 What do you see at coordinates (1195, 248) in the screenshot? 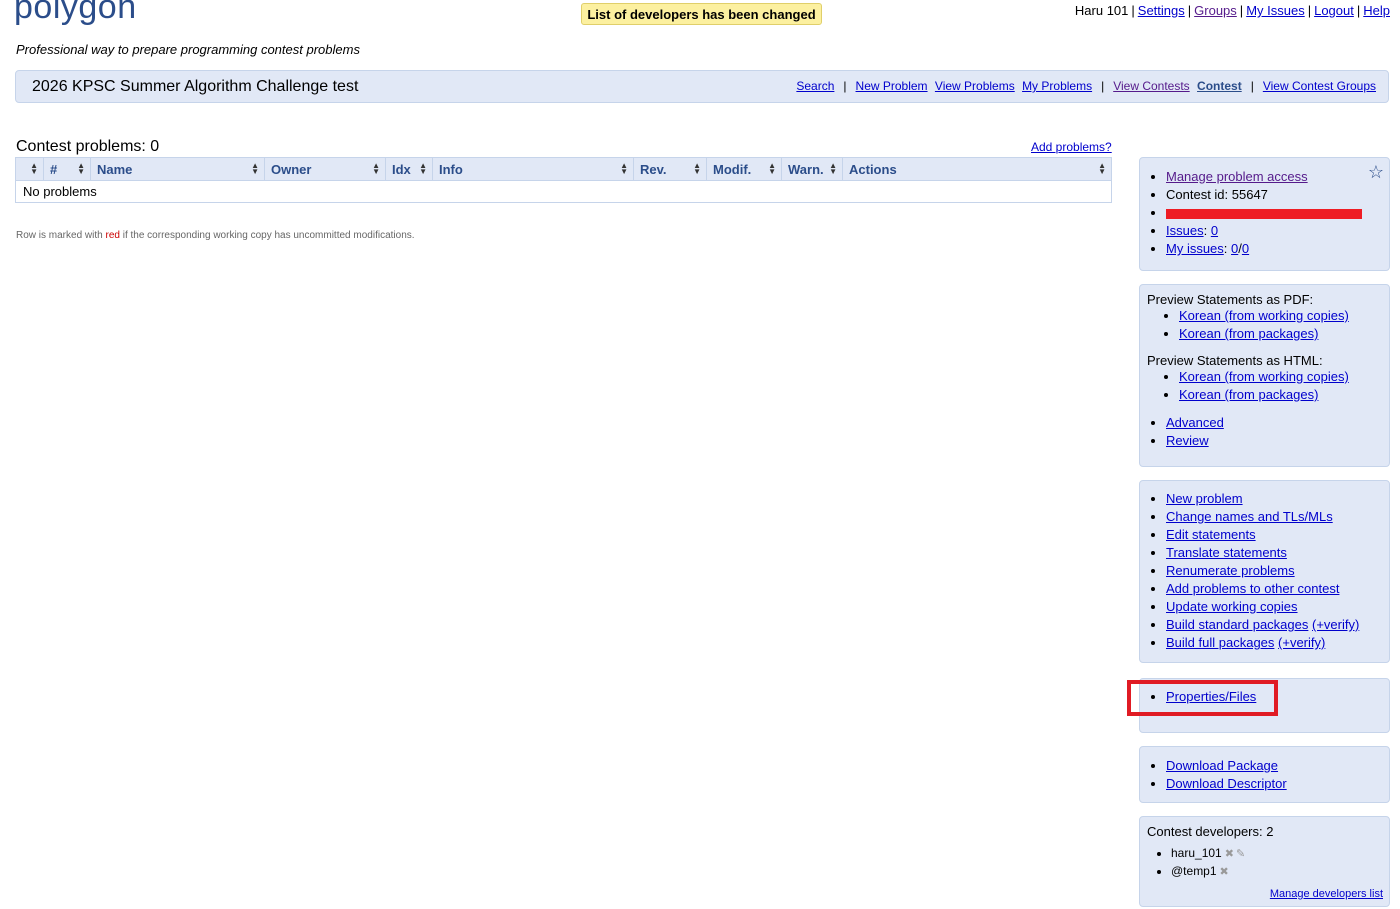
I see `my-issues-sidebar-link: My issues` at bounding box center [1195, 248].